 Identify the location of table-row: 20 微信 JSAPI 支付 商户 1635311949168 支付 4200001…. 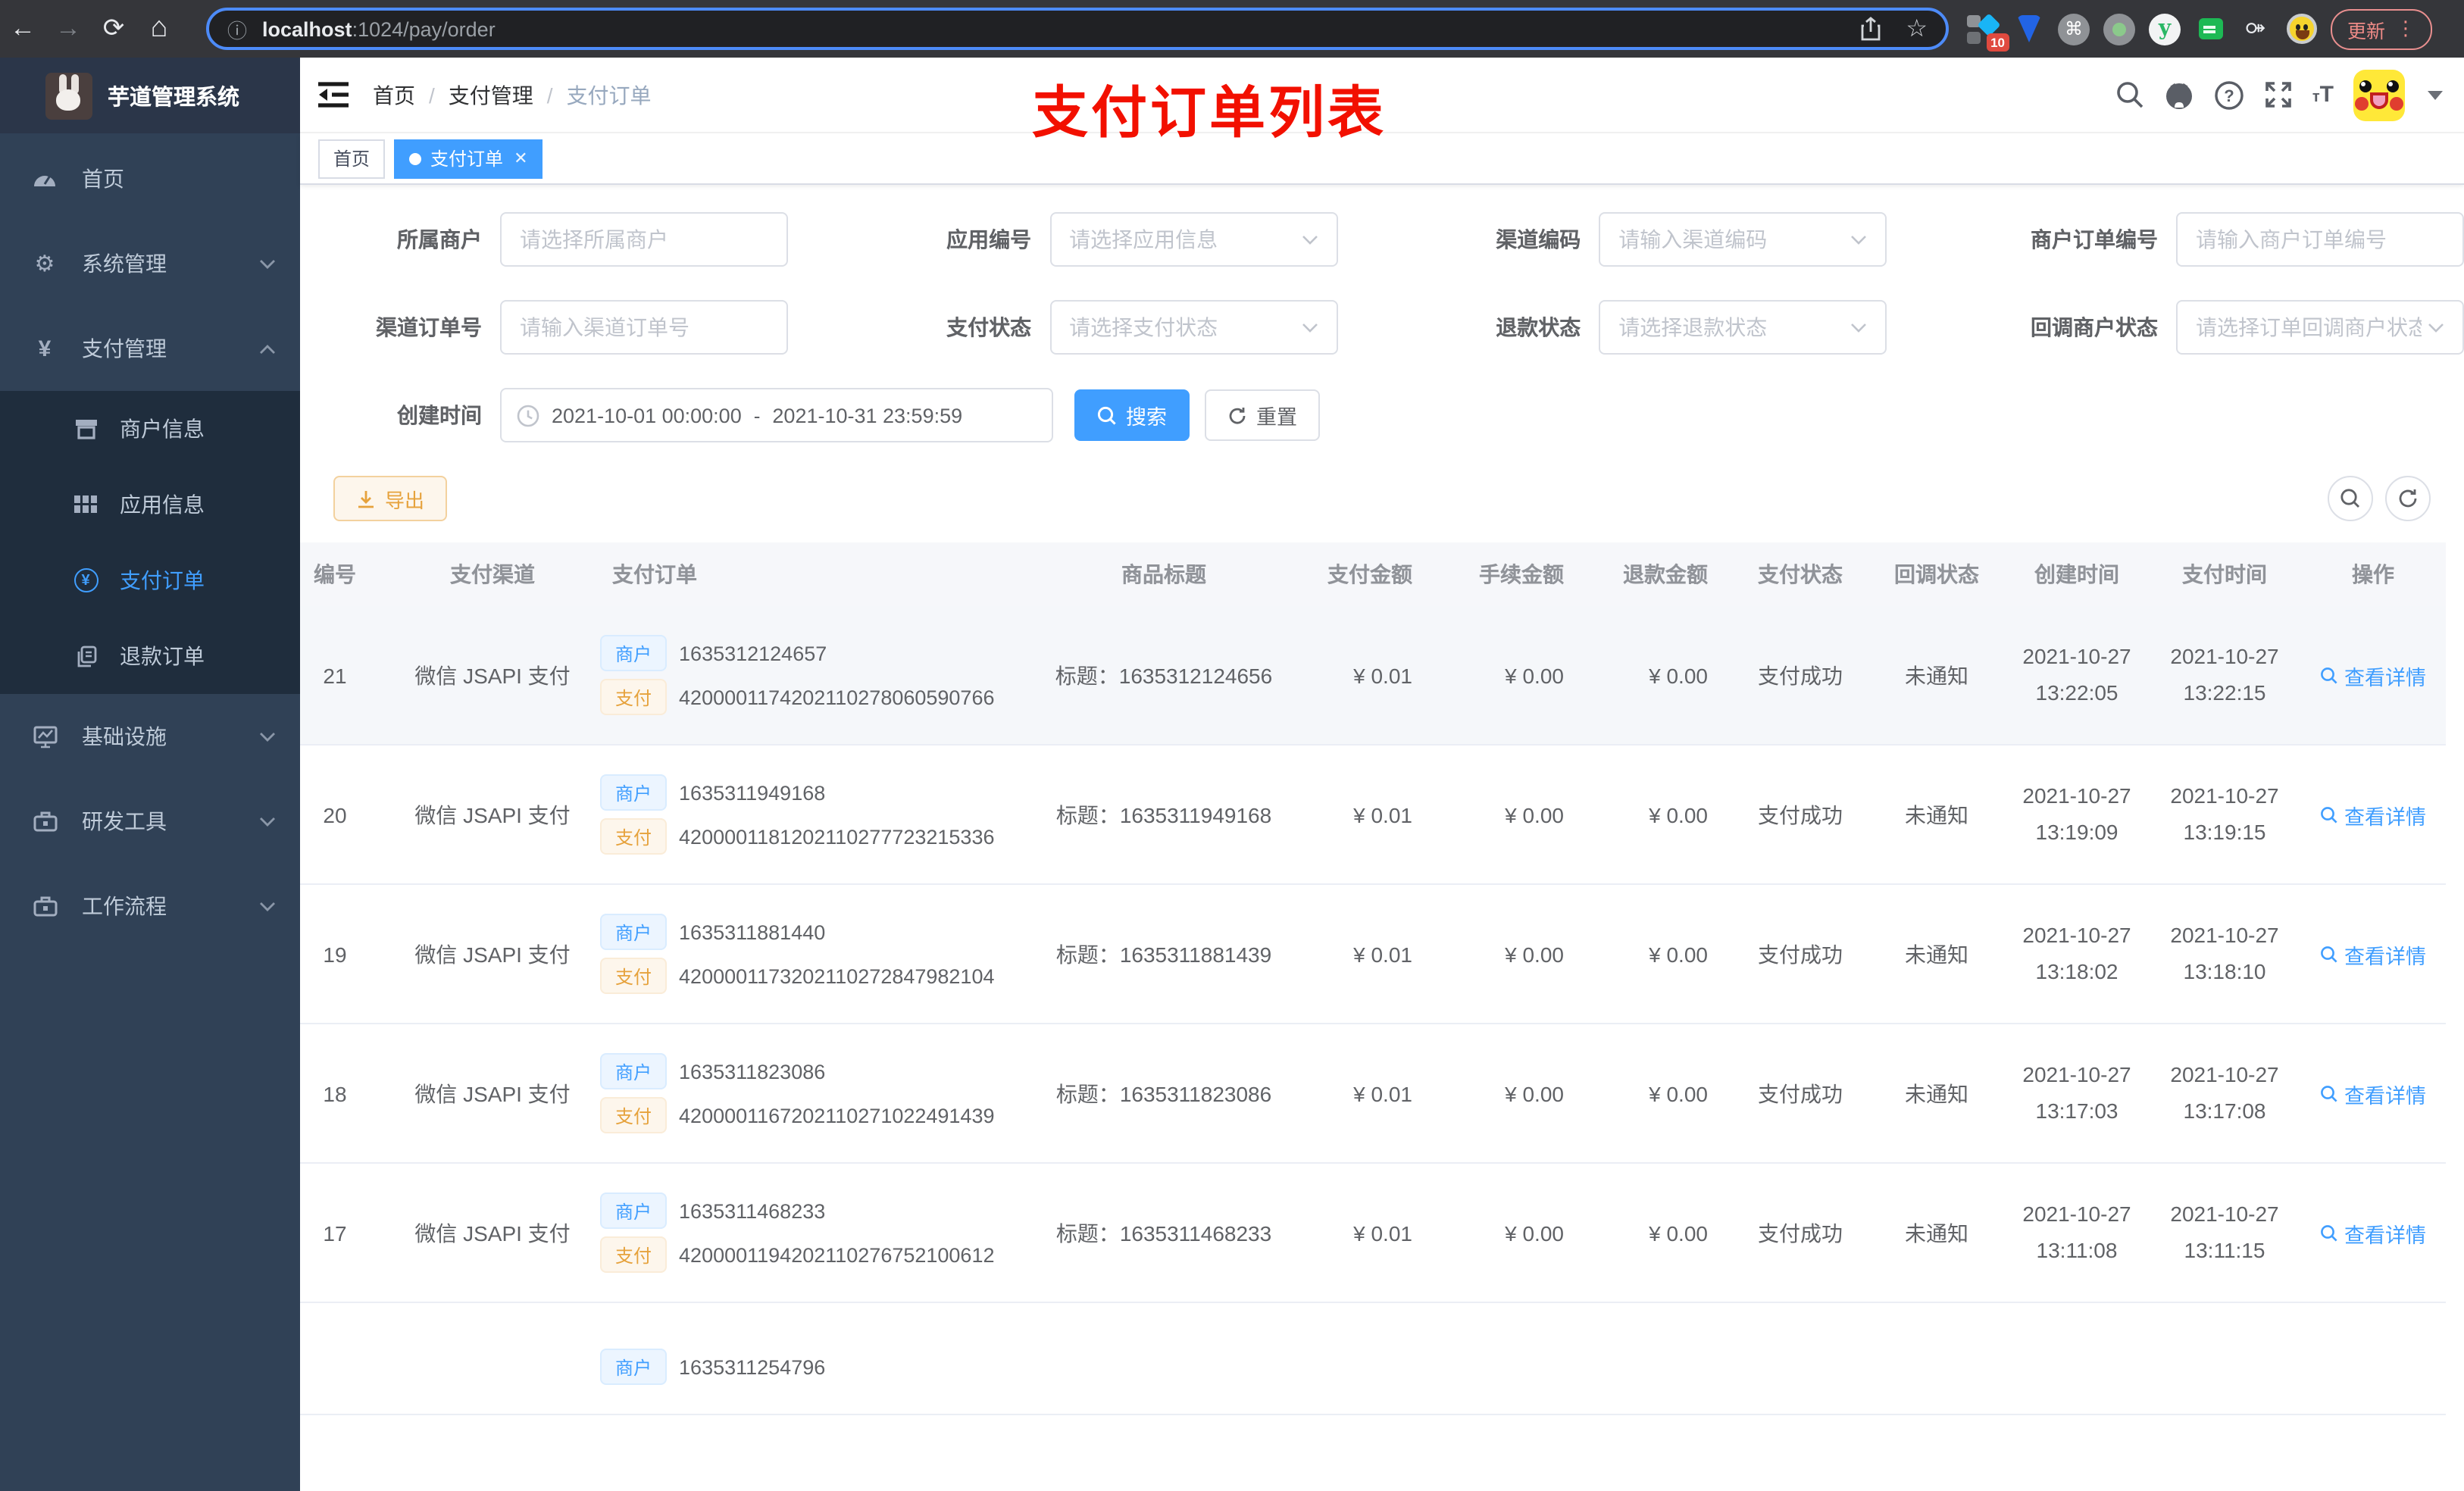
(1373, 815).